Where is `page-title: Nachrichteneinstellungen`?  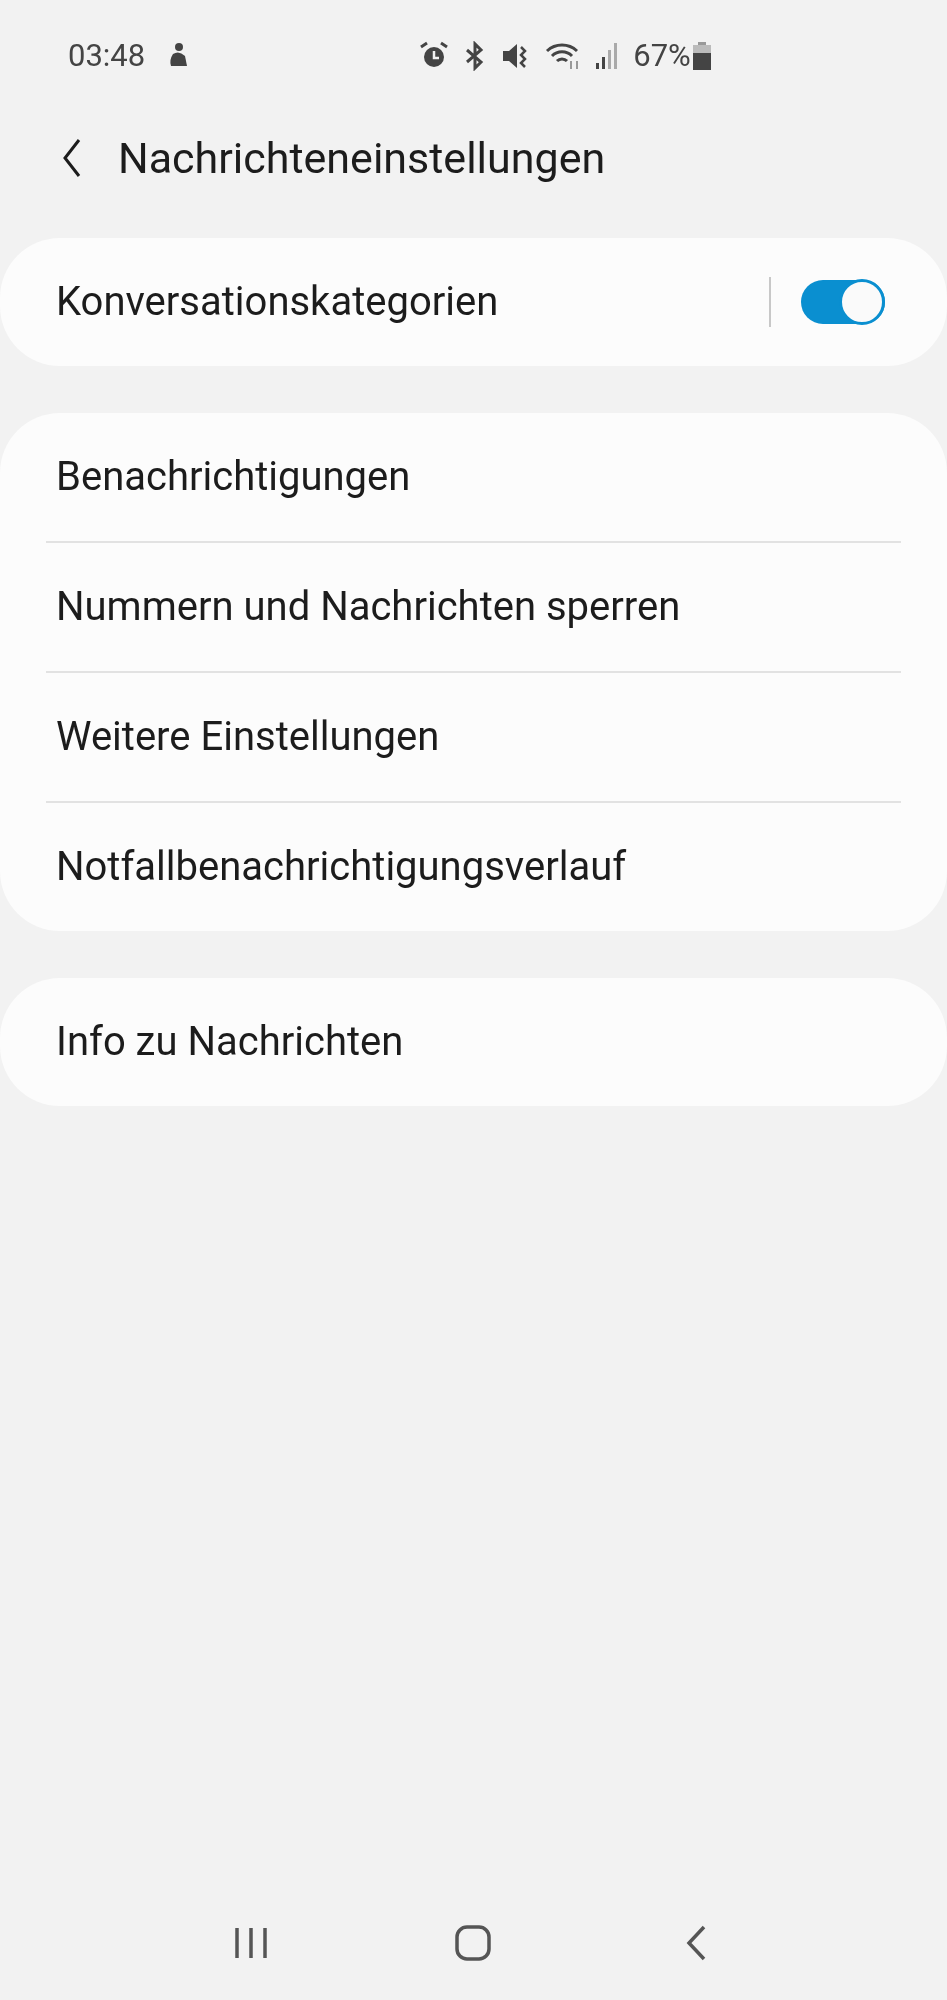
page-title: Nachrichteneinstellungen is located at coordinates (362, 158).